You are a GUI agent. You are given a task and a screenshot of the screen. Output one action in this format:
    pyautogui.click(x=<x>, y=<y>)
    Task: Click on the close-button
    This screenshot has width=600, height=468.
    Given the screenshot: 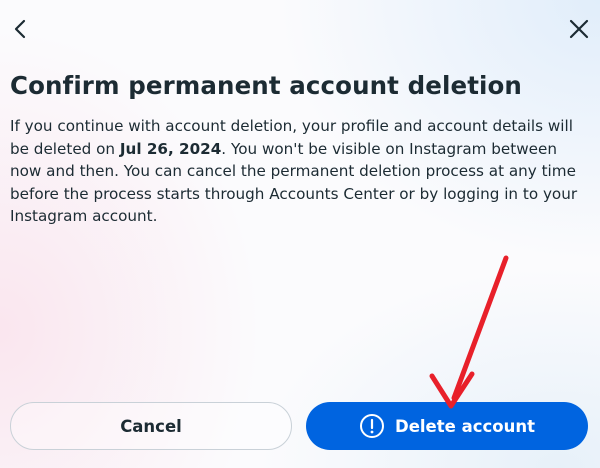 What is the action you would take?
    pyautogui.click(x=579, y=29)
    